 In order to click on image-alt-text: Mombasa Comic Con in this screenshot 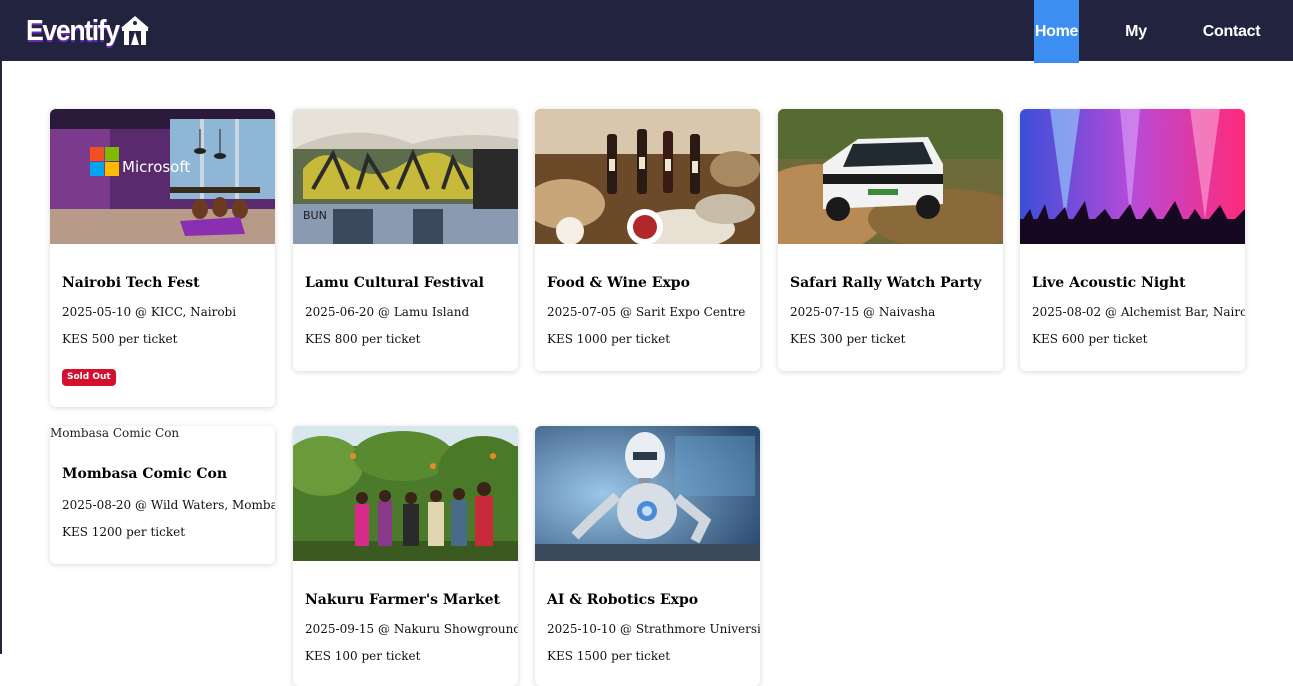, I will do `click(115, 433)`.